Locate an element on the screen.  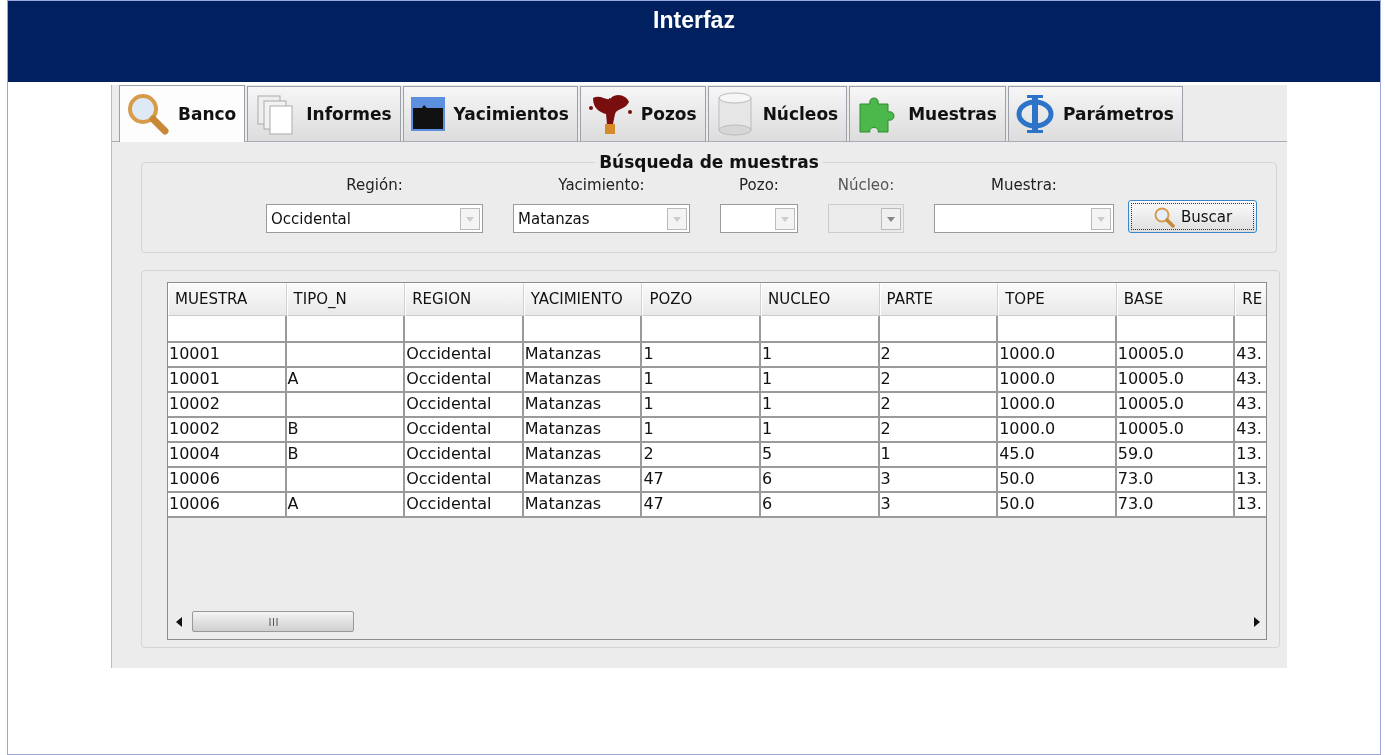
column-header: REGION is located at coordinates (464, 299).